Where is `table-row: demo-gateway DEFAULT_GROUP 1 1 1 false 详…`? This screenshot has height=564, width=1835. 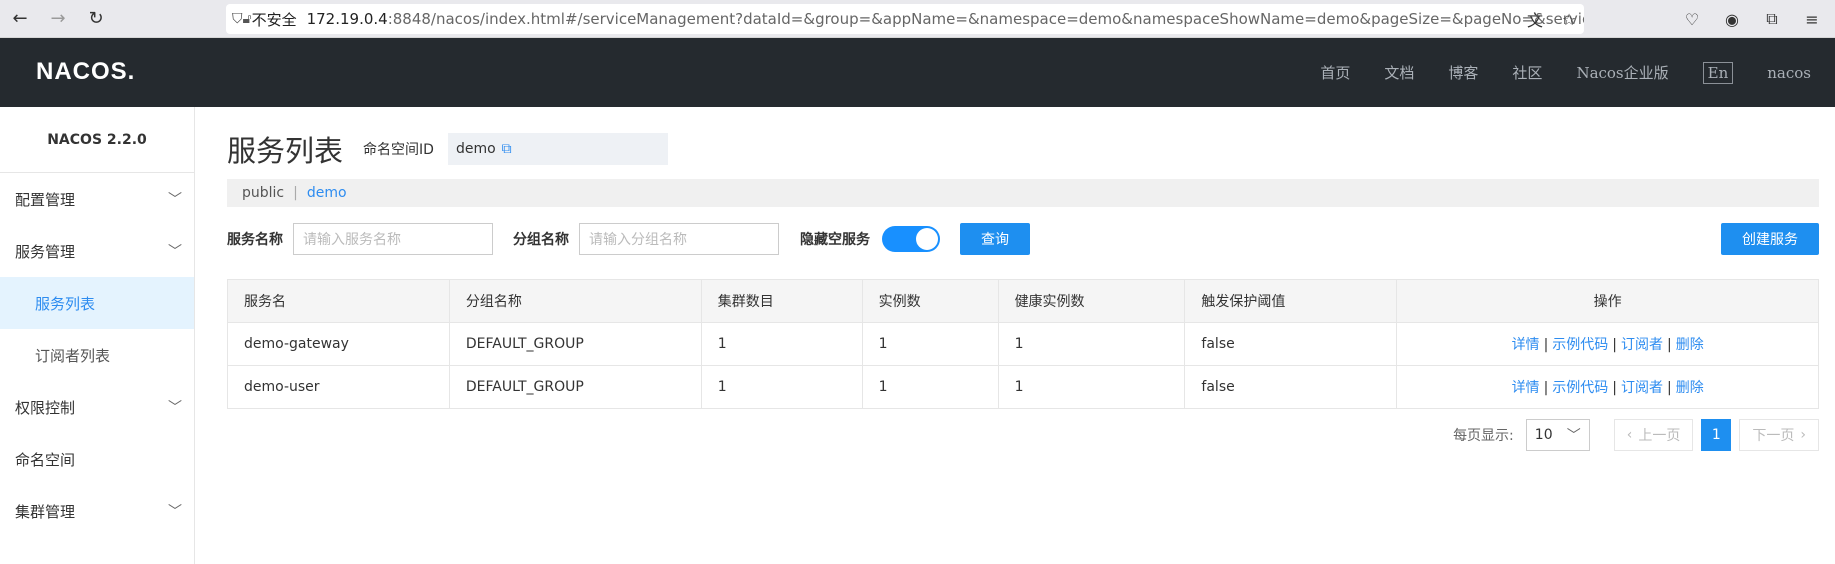
table-row: demo-gateway DEFAULT_GROUP 1 1 1 false 详… is located at coordinates (1023, 344).